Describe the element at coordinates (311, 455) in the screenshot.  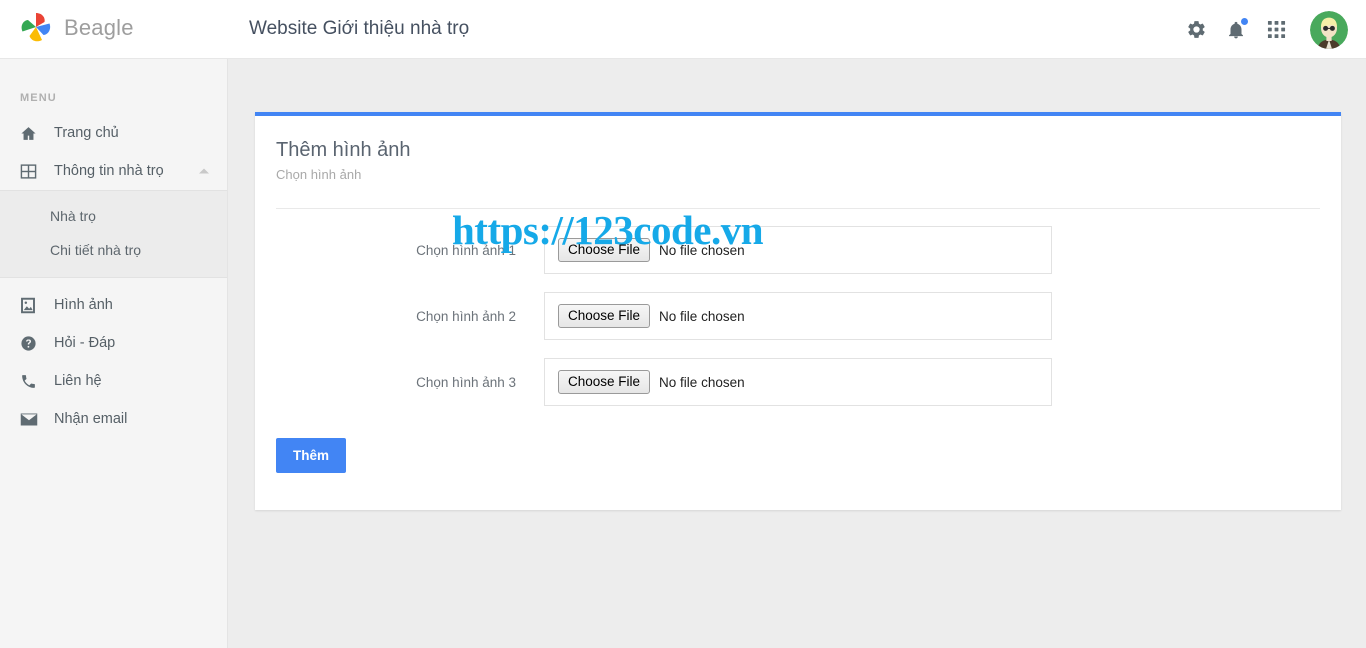
I see `submit-add-button: Thêm` at that location.